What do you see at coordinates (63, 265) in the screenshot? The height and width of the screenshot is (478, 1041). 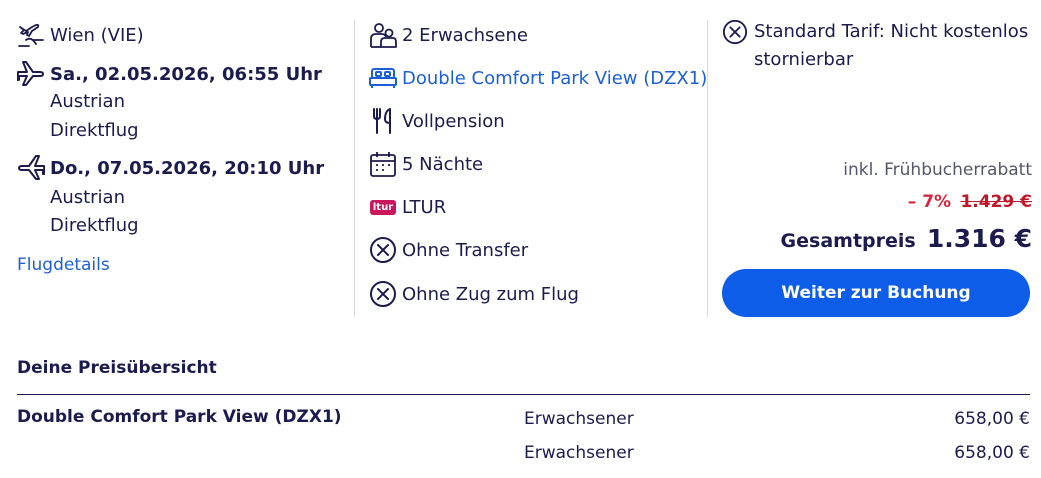 I see `flight-details-link: Flugdetails` at bounding box center [63, 265].